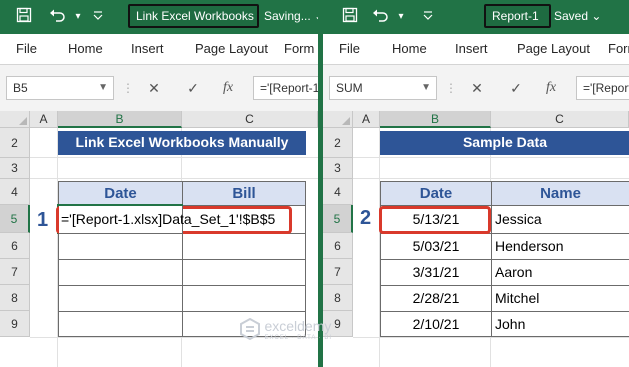  I want to click on formula-cell: ='[Report-1.xlsx]Data_Set_1'!$B$5, so click(167, 220).